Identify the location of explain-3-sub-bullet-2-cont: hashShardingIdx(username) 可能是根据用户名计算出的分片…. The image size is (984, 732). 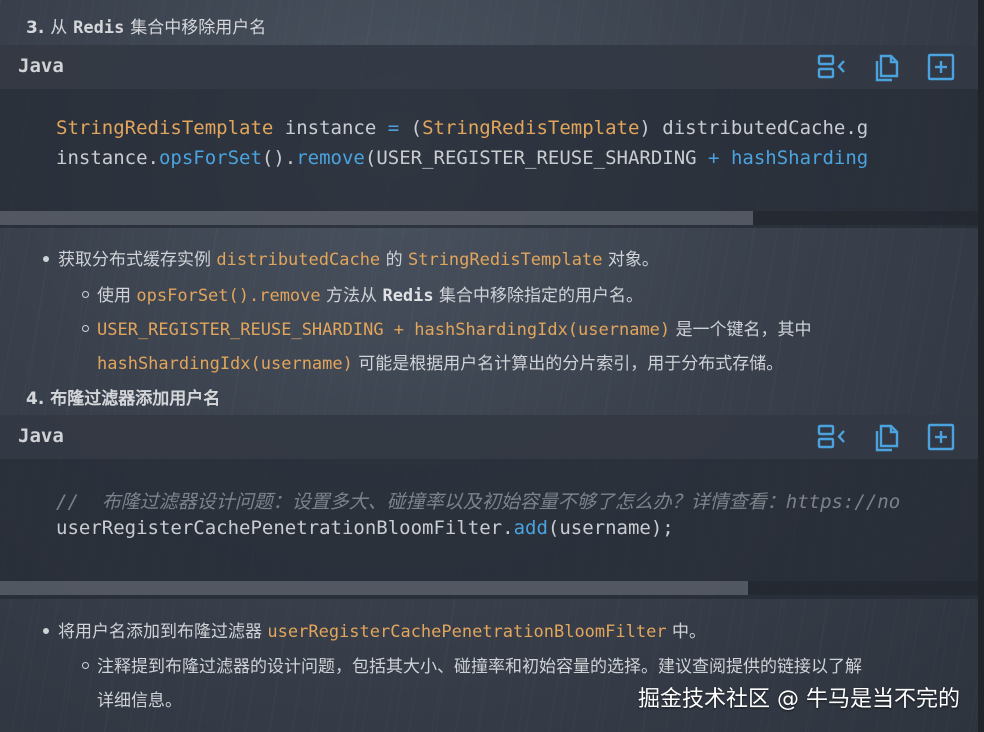
(440, 364).